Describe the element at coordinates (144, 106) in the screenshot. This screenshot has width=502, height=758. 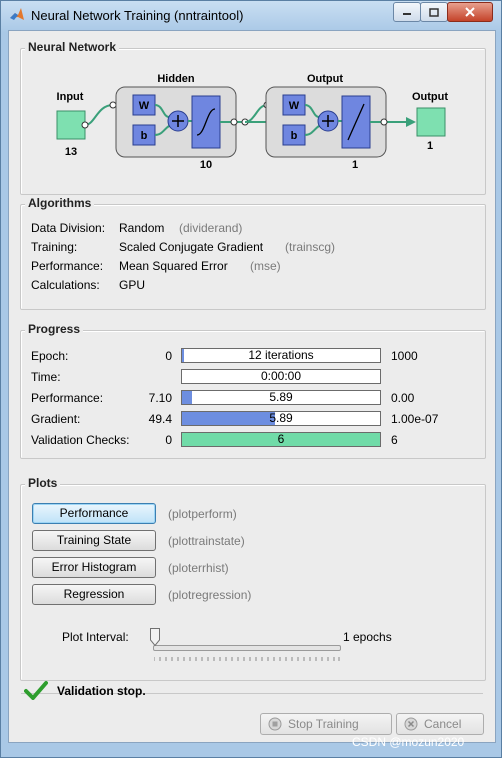
I see `hidden-weight-symbol: W` at that location.